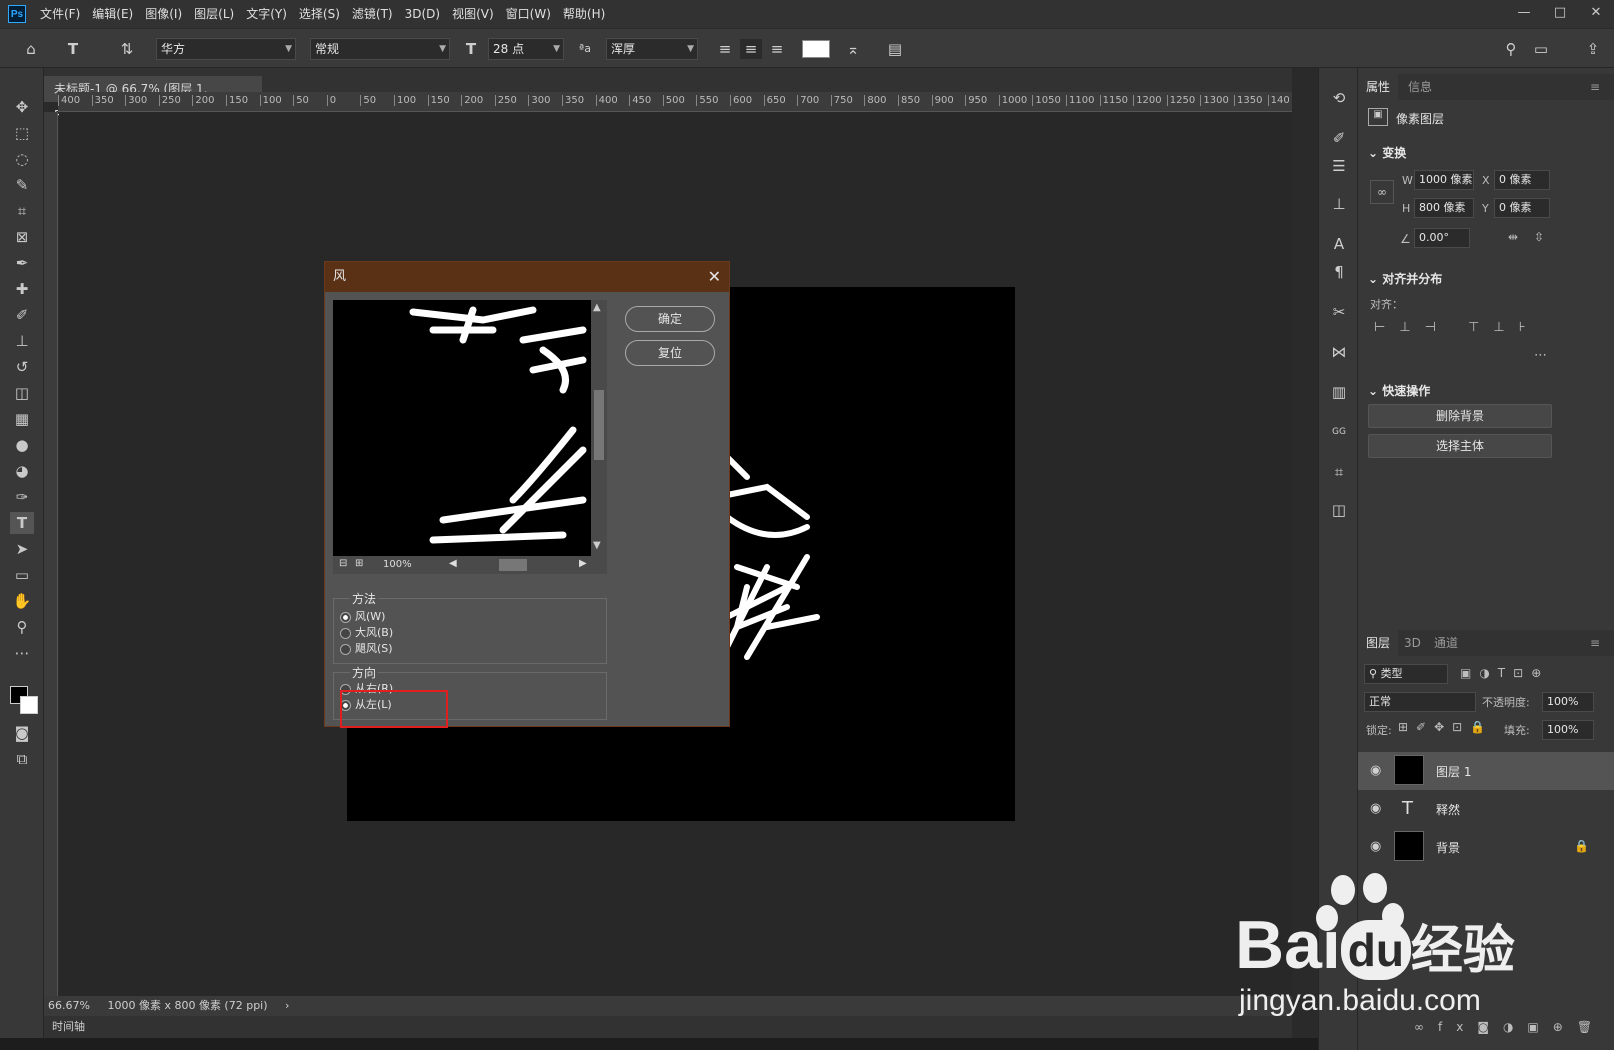 This screenshot has width=1614, height=1050. Describe the element at coordinates (397, 564) in the screenshot. I see `preview-zoom-value: 100%` at that location.